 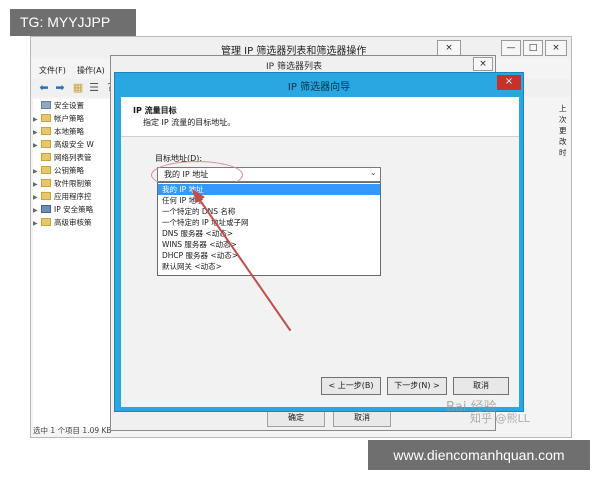 I want to click on watermark-telegram: TG: MYYJJPP, so click(x=73, y=22).